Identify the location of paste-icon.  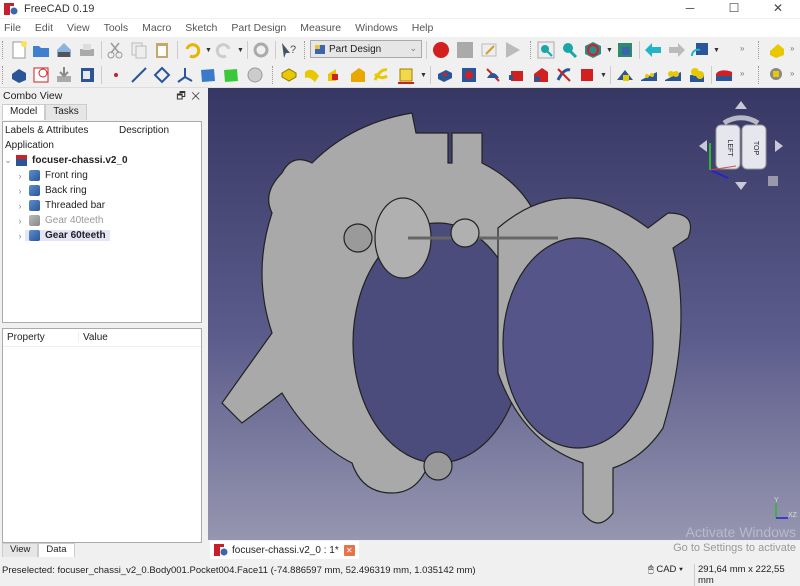
(162, 50).